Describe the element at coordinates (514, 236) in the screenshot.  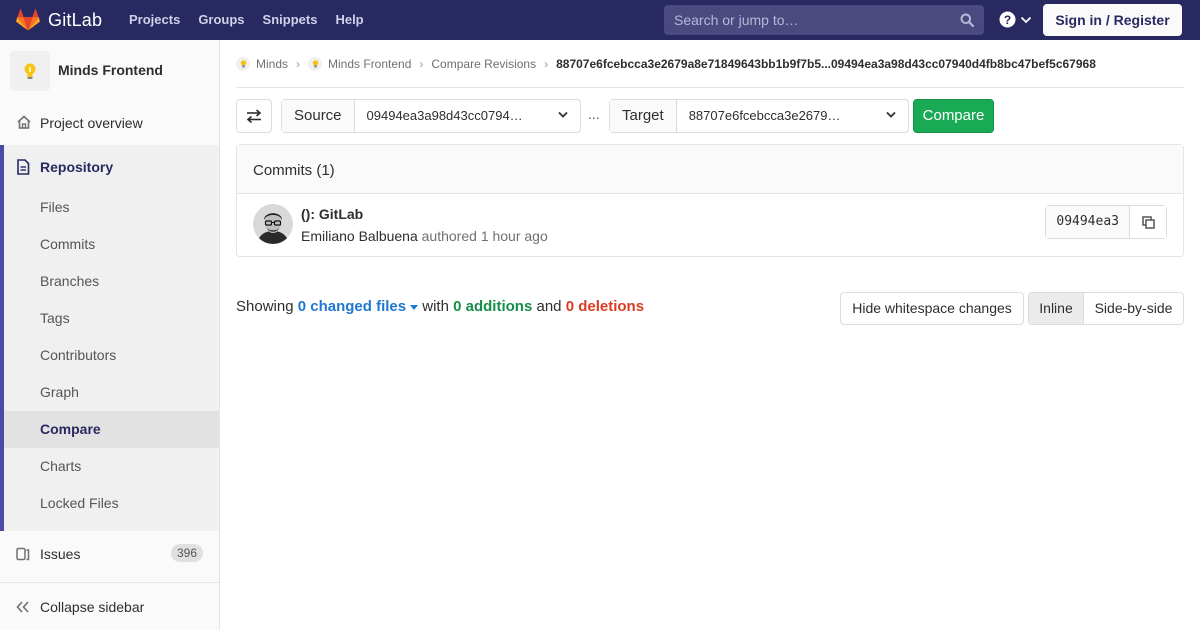
I see `commit-time: 1 hour ago` at that location.